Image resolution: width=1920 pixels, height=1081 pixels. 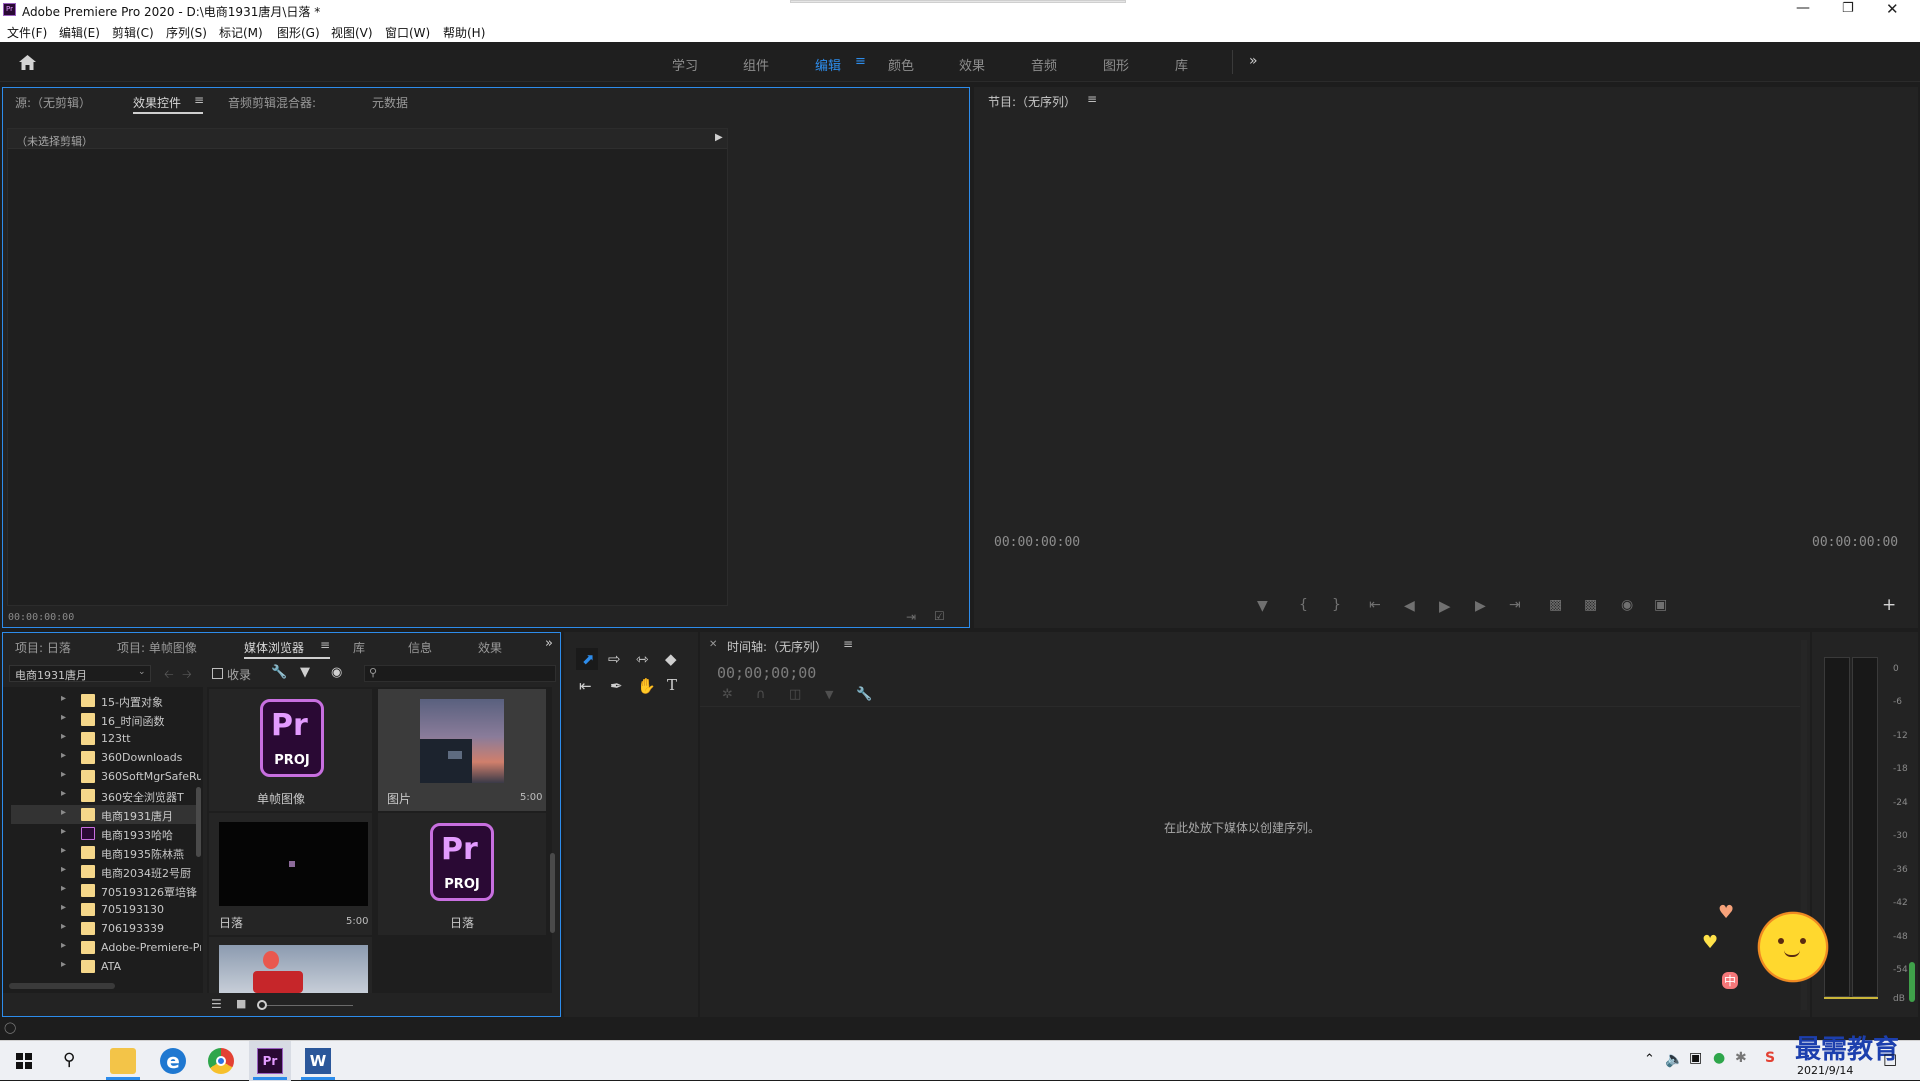 What do you see at coordinates (106, 947) in the screenshot?
I see `tree-item: ▸ Adobe-Premiere-Pro` at bounding box center [106, 947].